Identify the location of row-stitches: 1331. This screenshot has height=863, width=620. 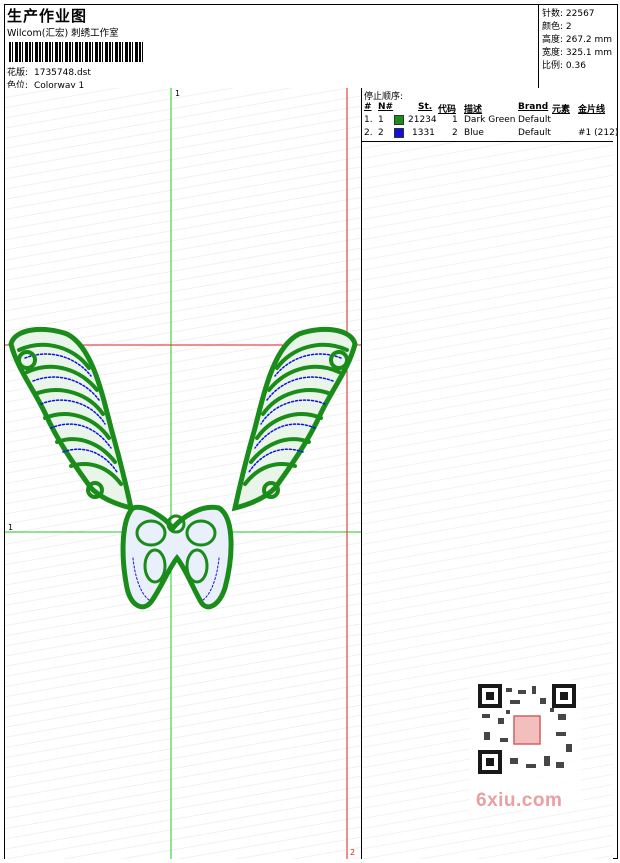
(423, 133).